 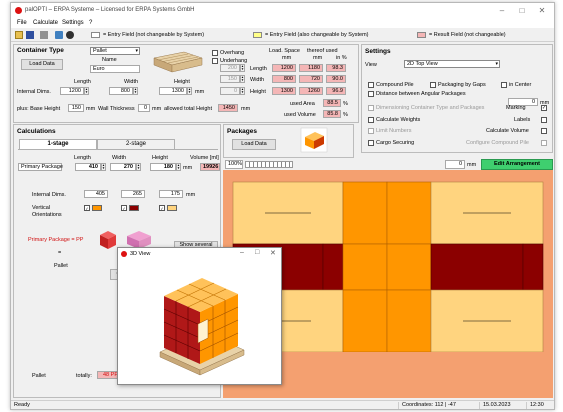 I want to click on equals-sign: =, so click(x=60, y=253).